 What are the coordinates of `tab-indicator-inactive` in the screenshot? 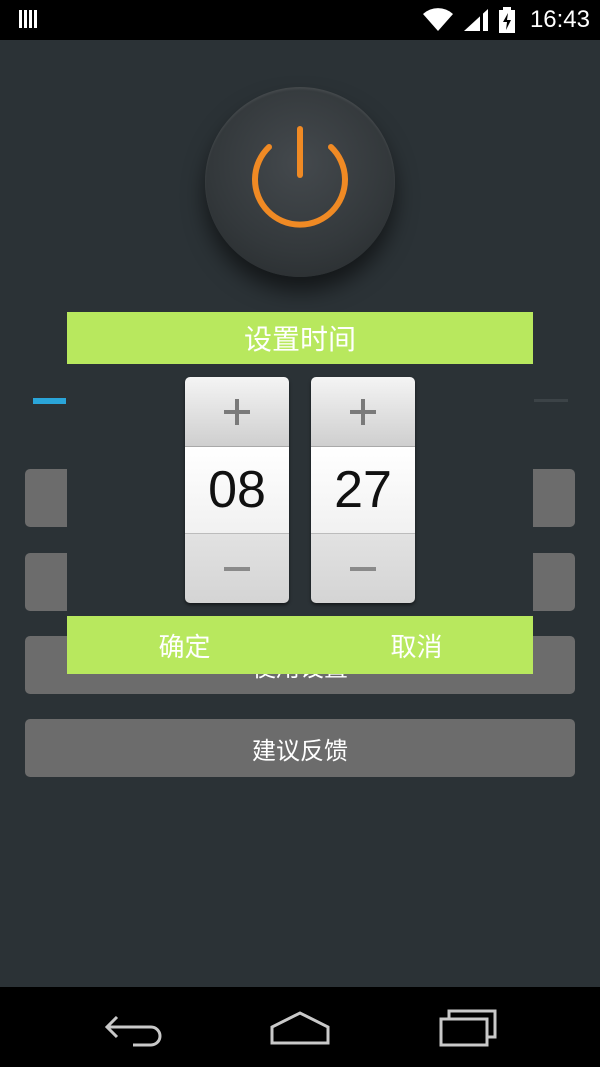 It's located at (551, 400).